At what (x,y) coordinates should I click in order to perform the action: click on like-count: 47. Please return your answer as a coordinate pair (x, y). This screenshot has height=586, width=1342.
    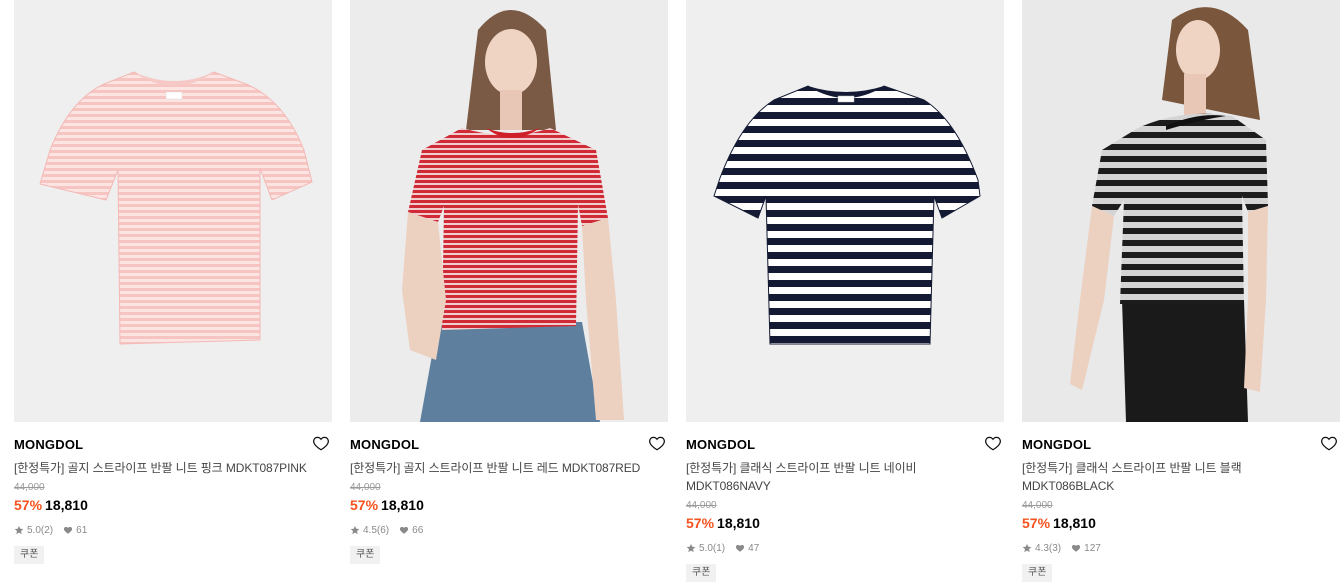
    Looking at the image, I should click on (754, 548).